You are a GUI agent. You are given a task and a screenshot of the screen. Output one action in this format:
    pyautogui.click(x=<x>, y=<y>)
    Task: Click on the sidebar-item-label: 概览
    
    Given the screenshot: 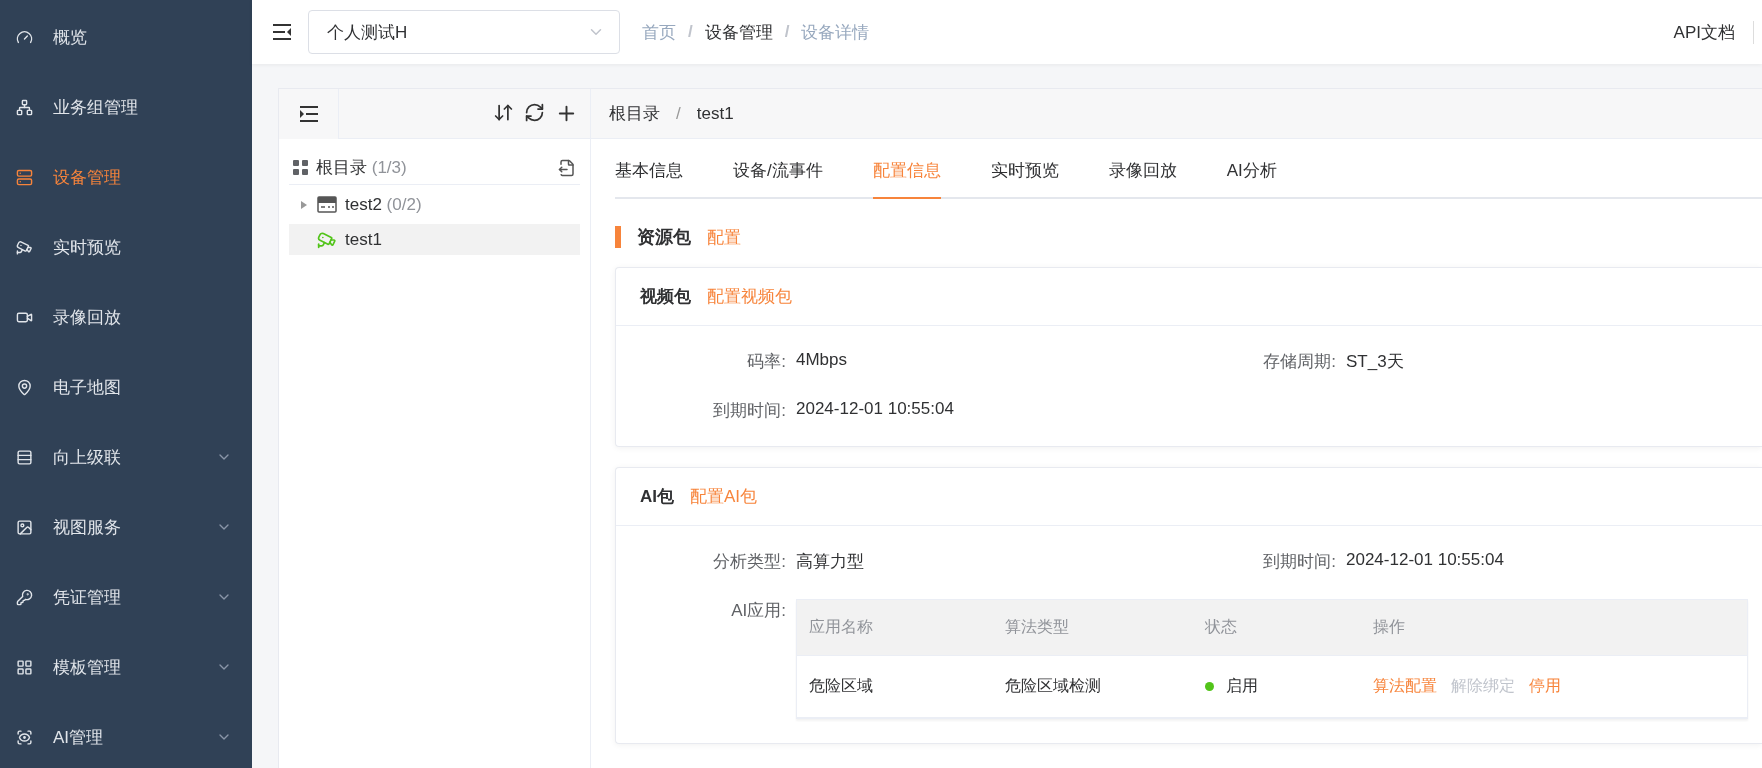 What is the action you would take?
    pyautogui.click(x=70, y=37)
    